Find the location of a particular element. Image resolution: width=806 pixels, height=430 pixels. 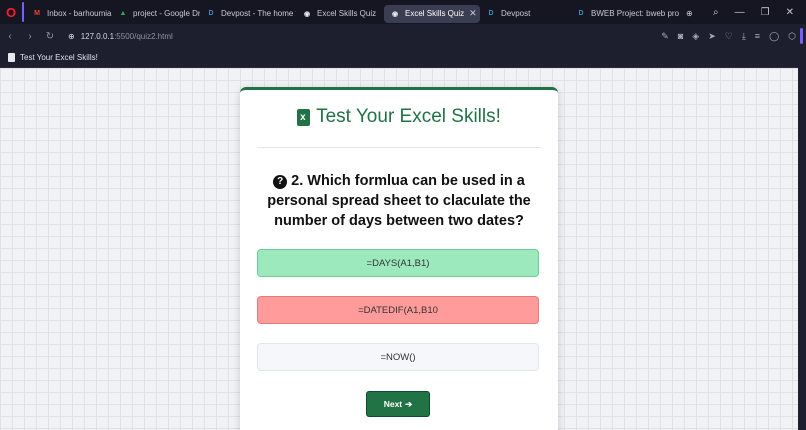

option-label: =DAYS(A1,B1) is located at coordinates (398, 263).